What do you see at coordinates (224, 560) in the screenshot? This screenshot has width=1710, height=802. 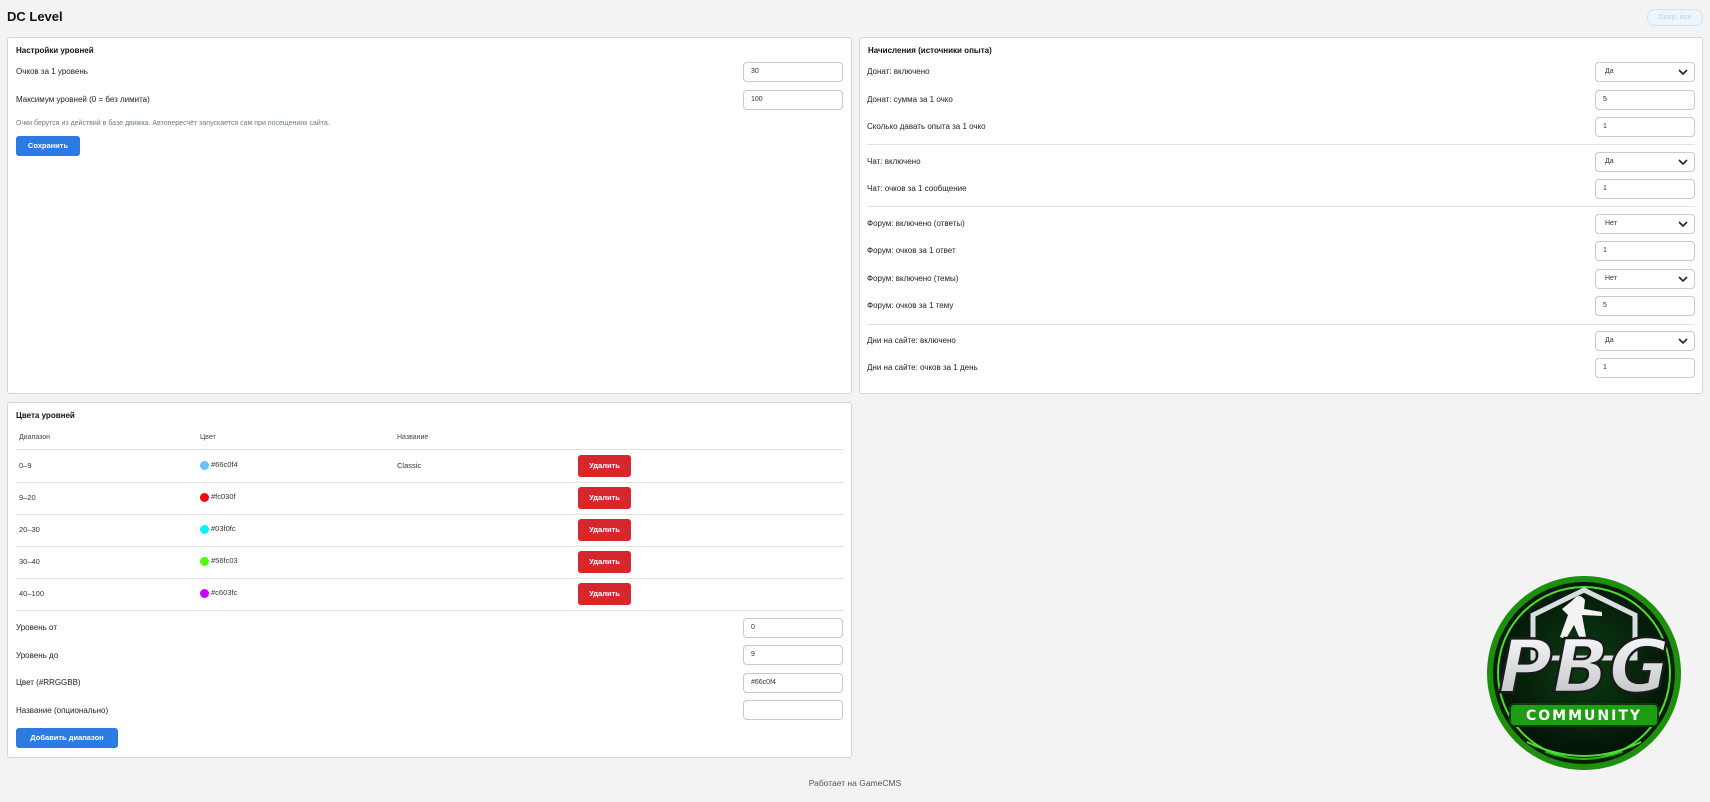 I see `color-hex: #56fc03` at bounding box center [224, 560].